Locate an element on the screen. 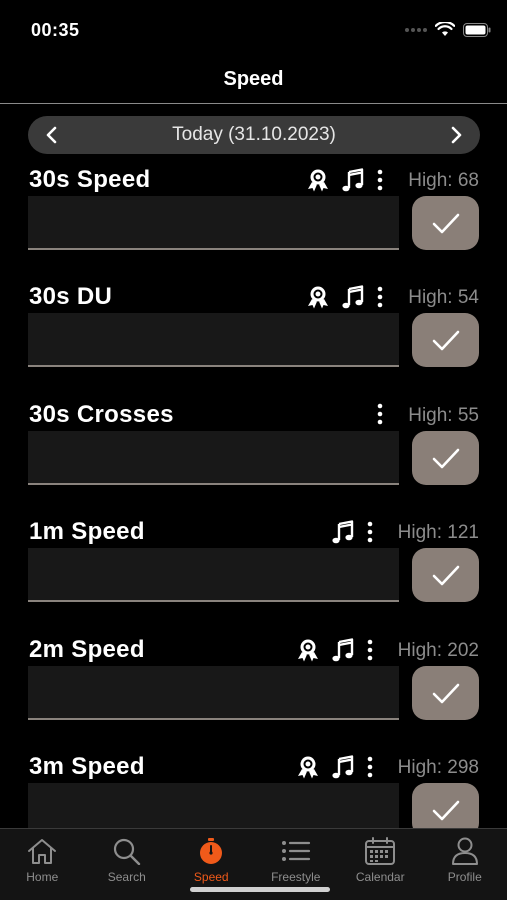 The image size is (507, 900). search-icon is located at coordinates (126, 851).